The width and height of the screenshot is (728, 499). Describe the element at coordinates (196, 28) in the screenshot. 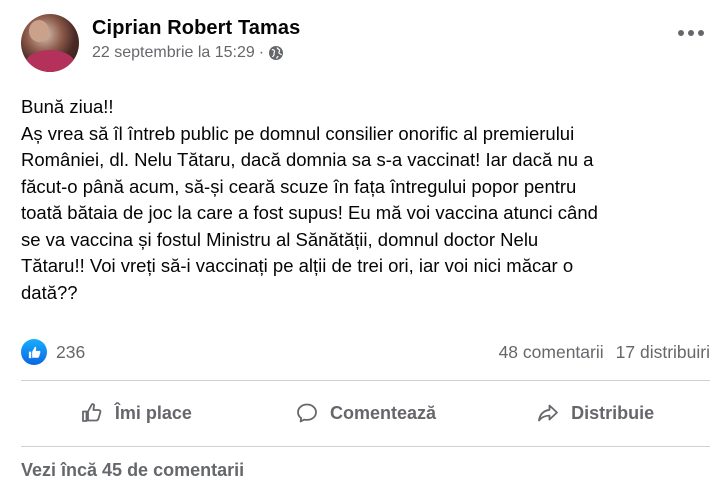

I see `author-name: Ciprian Robert Tamas` at that location.